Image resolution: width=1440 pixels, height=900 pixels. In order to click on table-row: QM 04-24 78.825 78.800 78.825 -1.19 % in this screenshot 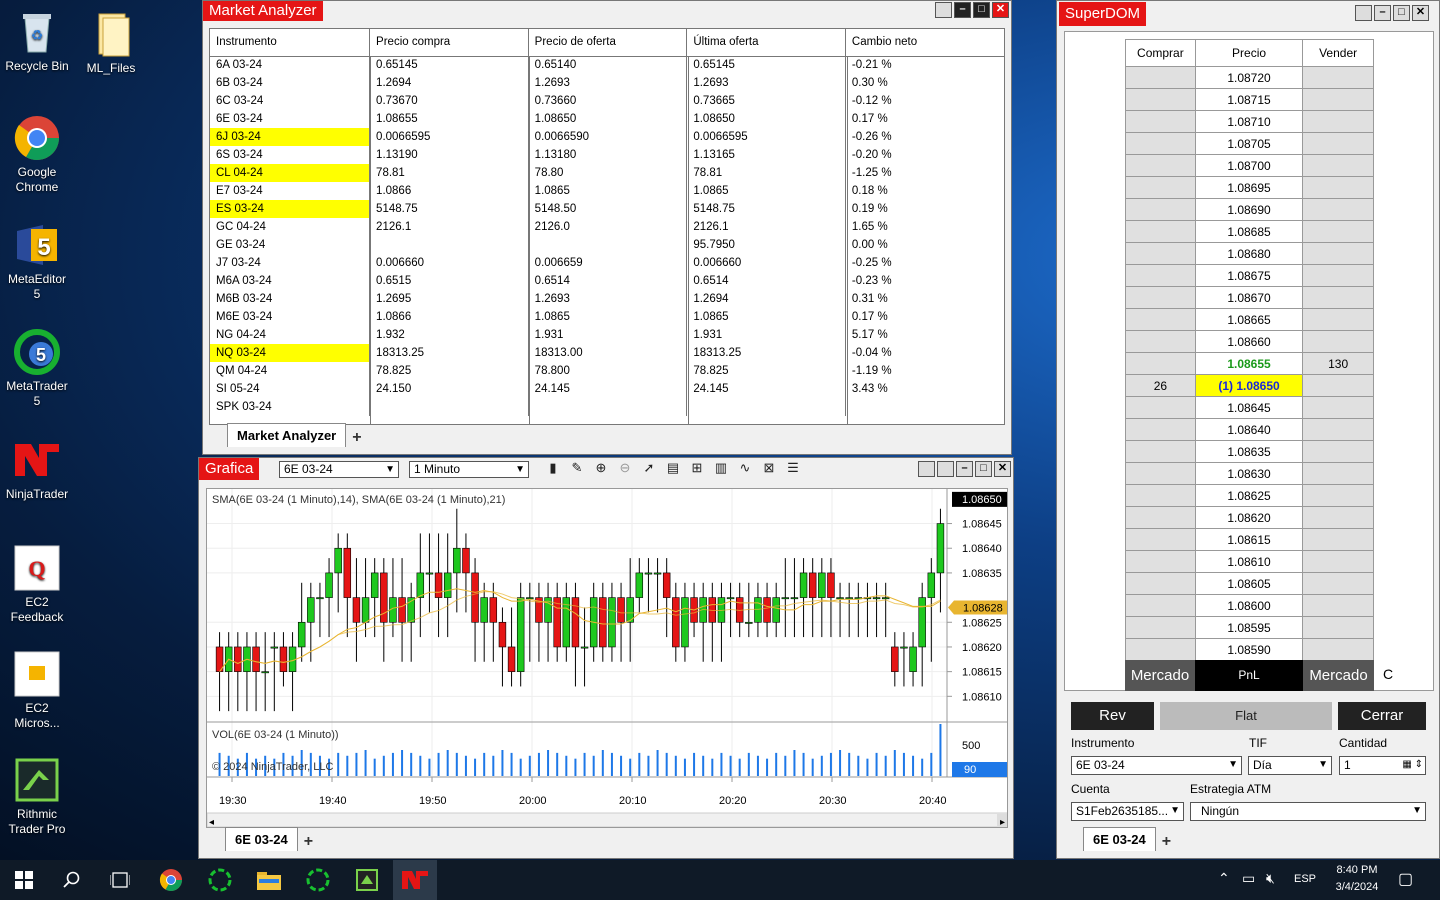, I will do `click(607, 371)`.